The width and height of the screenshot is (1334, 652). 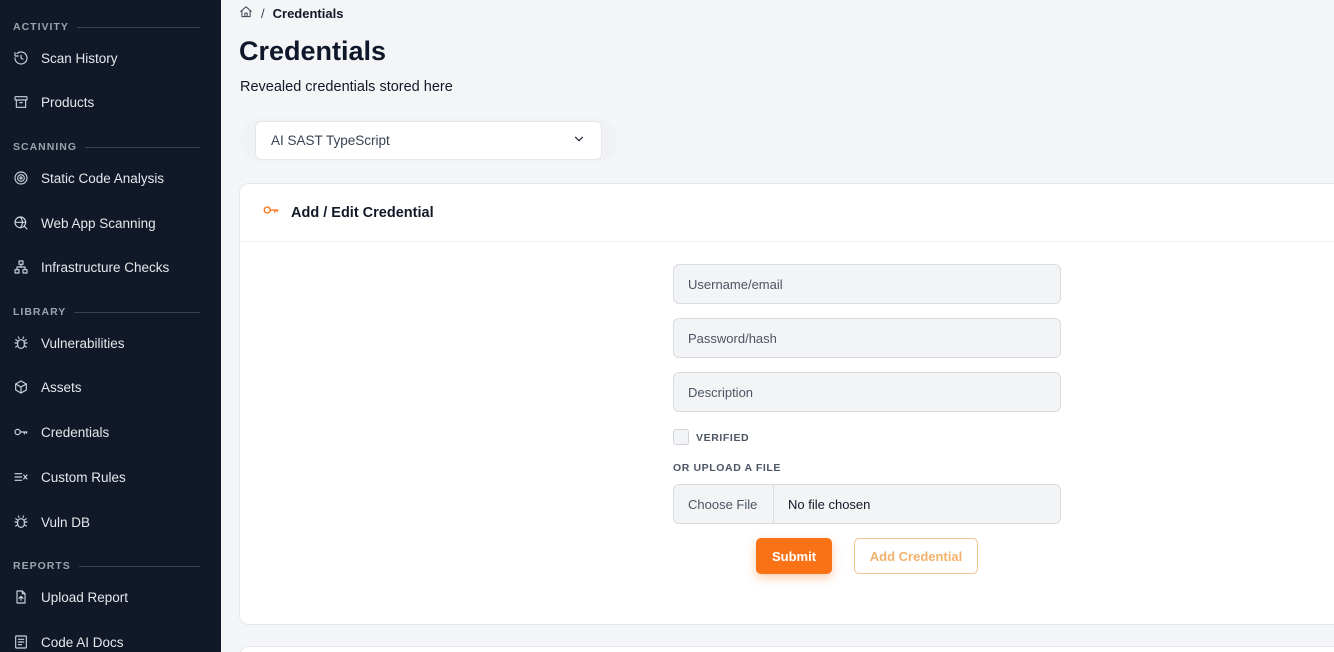 What do you see at coordinates (724, 504) in the screenshot?
I see `choose-file-button: Choose File` at bounding box center [724, 504].